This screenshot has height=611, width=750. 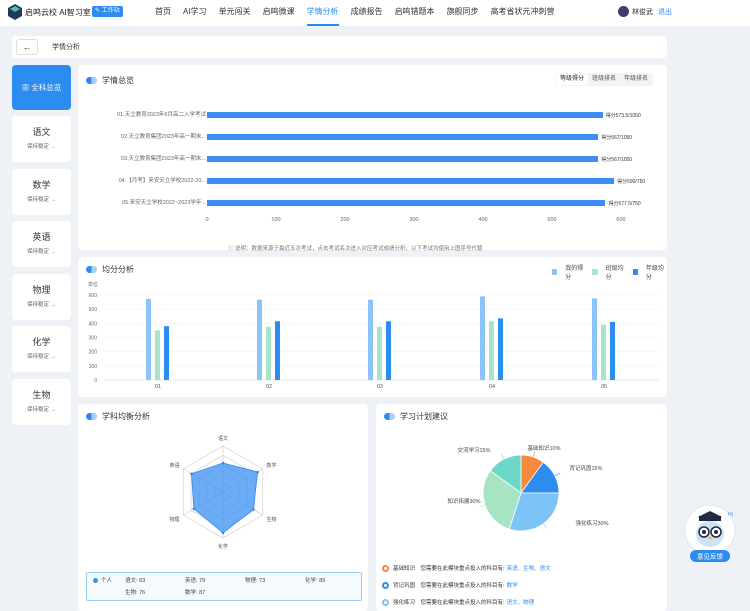 What do you see at coordinates (158, 387) in the screenshot?
I see `x-tick-label: 01` at bounding box center [158, 387].